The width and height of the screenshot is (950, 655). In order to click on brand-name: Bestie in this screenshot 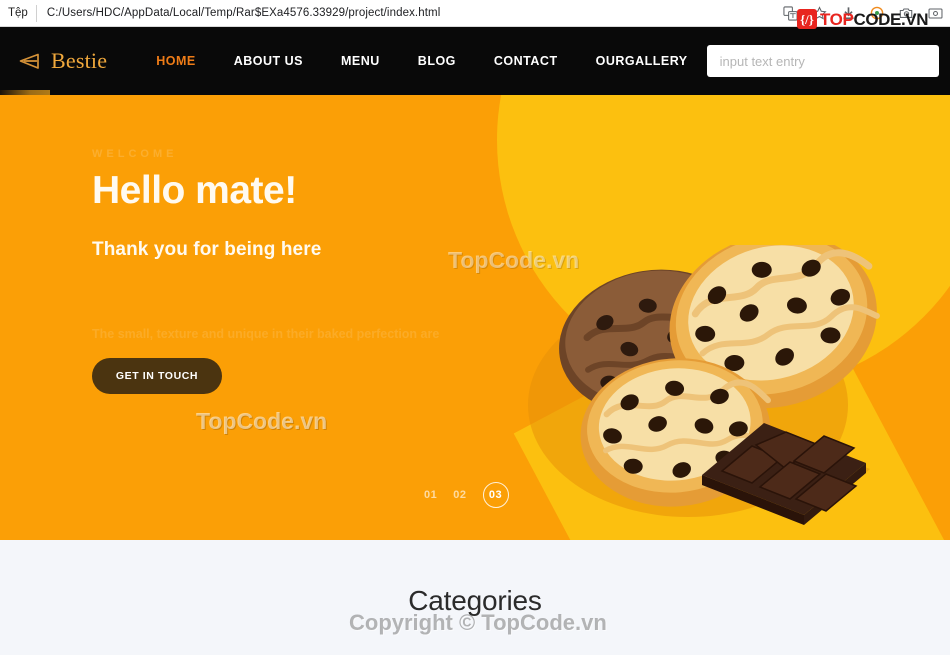, I will do `click(79, 60)`.